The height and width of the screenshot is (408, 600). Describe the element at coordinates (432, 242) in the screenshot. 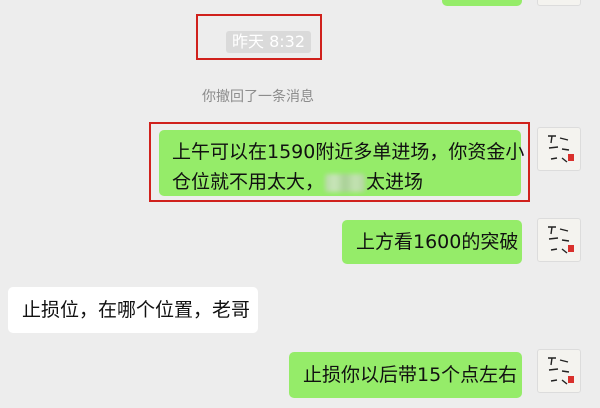

I see `message-bubble-2: 上方看1600的突破` at that location.